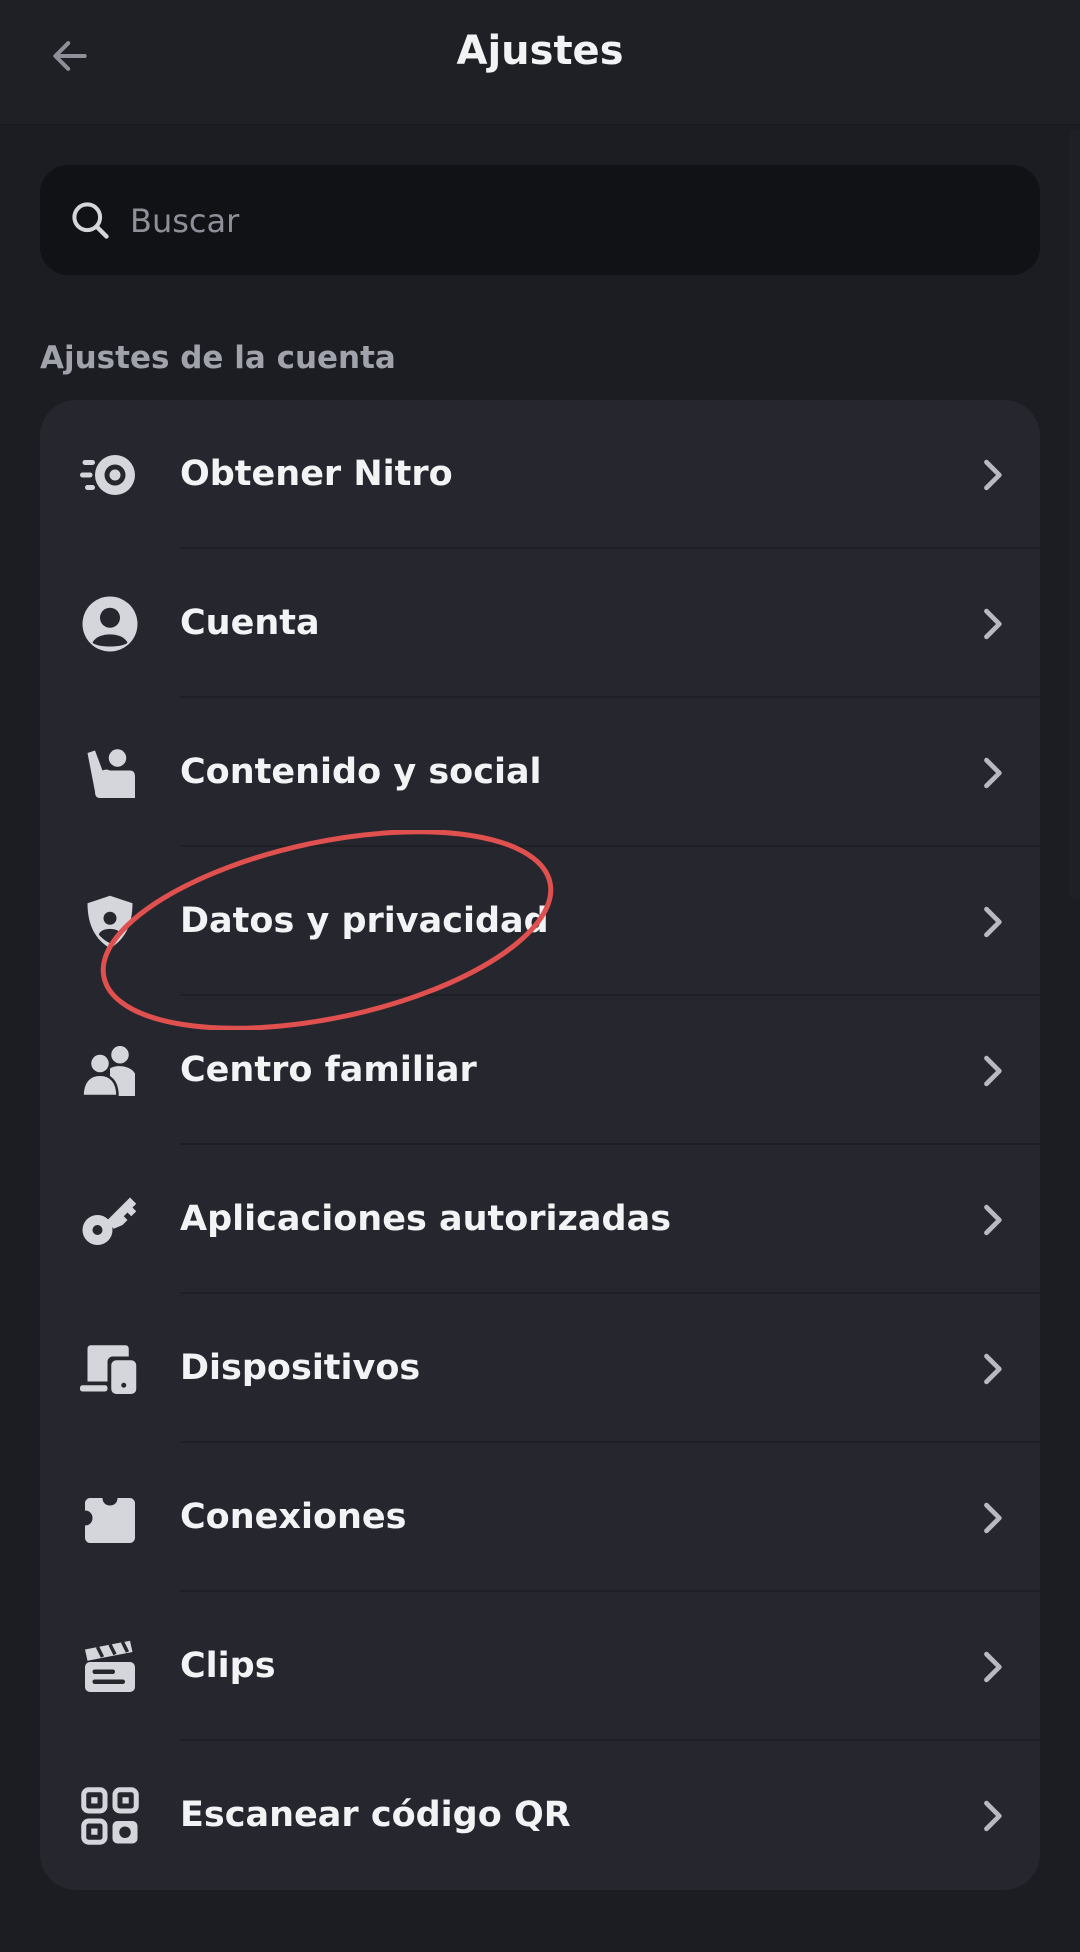 Image resolution: width=1080 pixels, height=1952 pixels. What do you see at coordinates (228, 1666) in the screenshot?
I see `settings-item-label: Clips` at bounding box center [228, 1666].